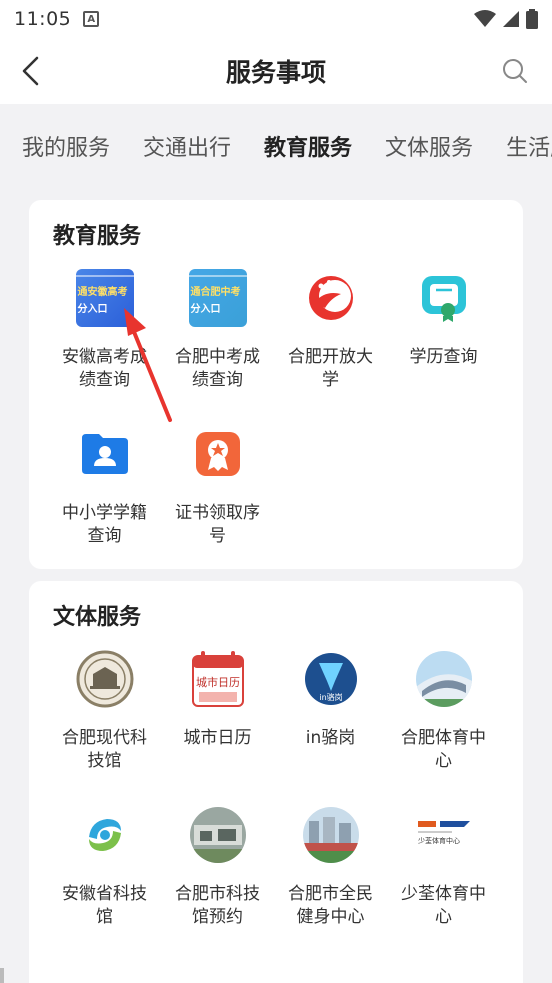 This screenshot has width=552, height=983. What do you see at coordinates (444, 835) in the screenshot?
I see `shaoquan-logo-icon: 少荃体育中心` at bounding box center [444, 835].